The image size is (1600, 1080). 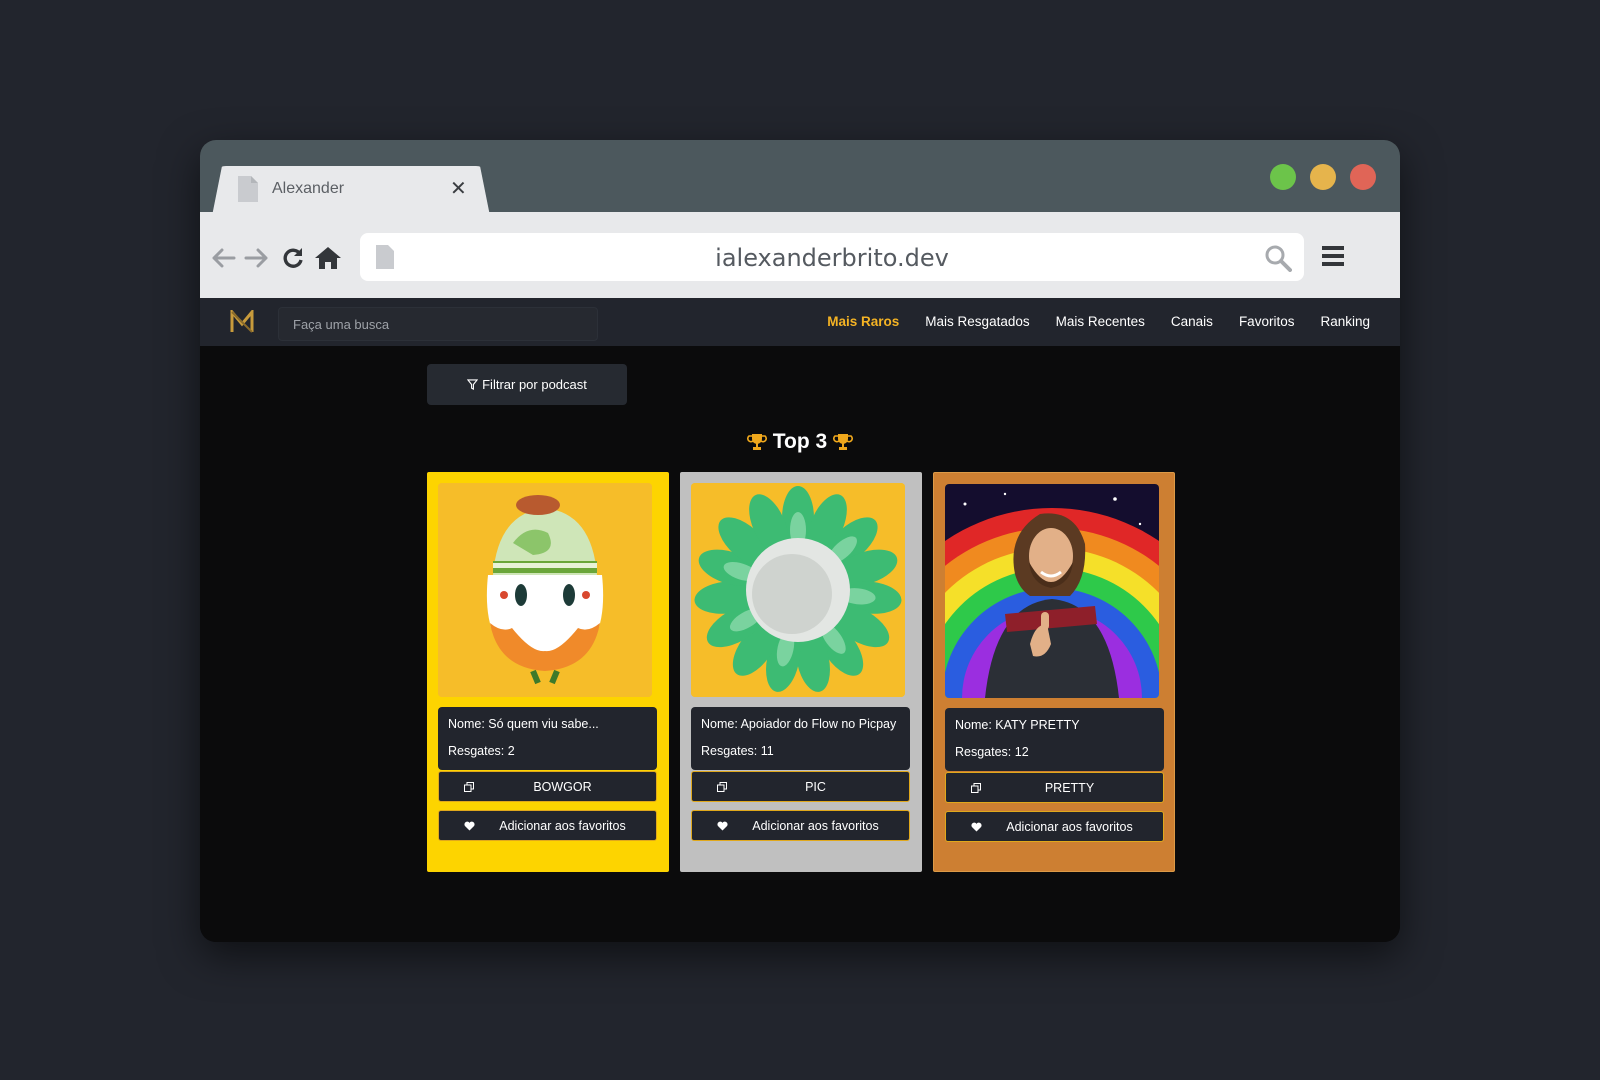 What do you see at coordinates (737, 751) in the screenshot?
I see `reward-redemptions: Resgates: 11` at bounding box center [737, 751].